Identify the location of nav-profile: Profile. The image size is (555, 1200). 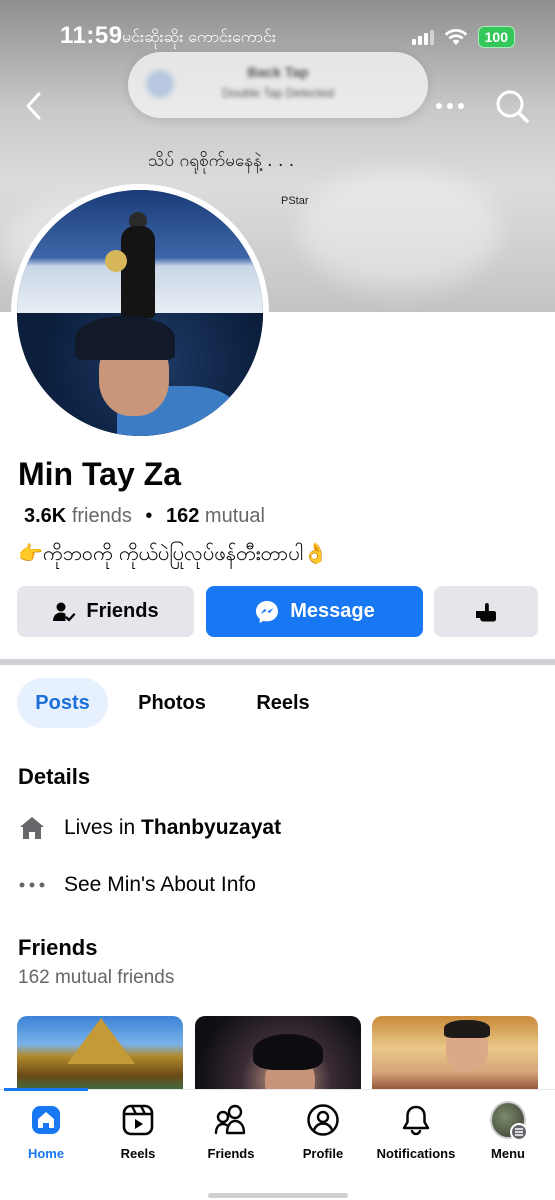
(323, 1131).